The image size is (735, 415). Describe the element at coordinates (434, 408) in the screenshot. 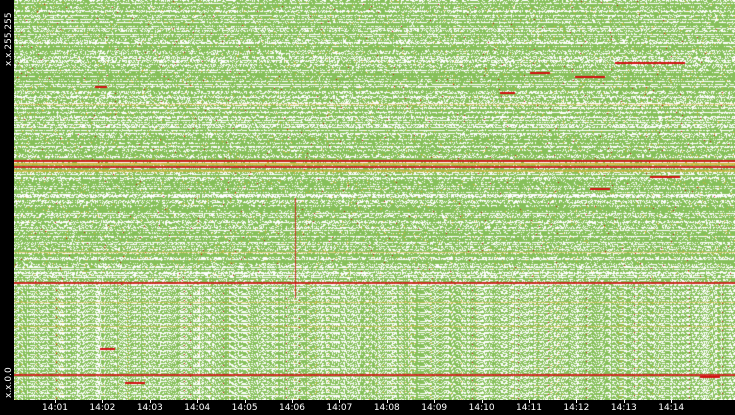

I see `x-tick-label: 14:09` at that location.